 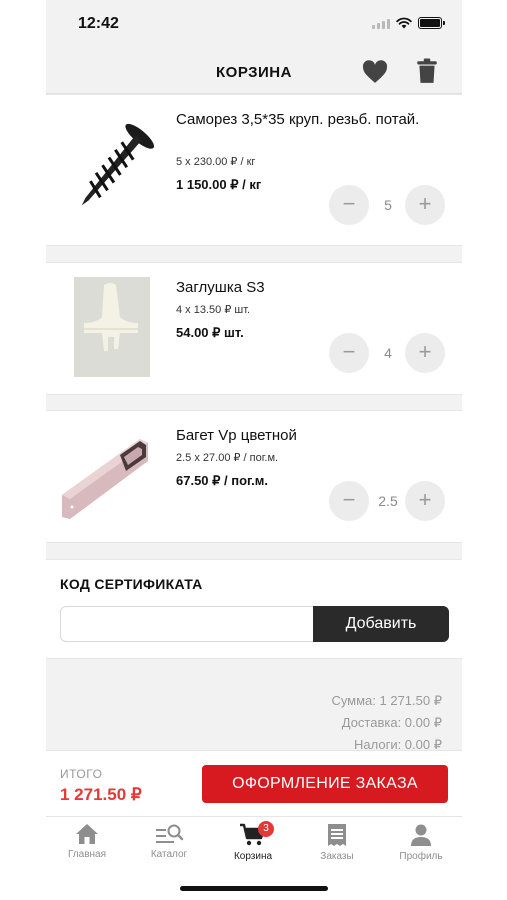 I want to click on tab-orders: Заказы, so click(x=337, y=842).